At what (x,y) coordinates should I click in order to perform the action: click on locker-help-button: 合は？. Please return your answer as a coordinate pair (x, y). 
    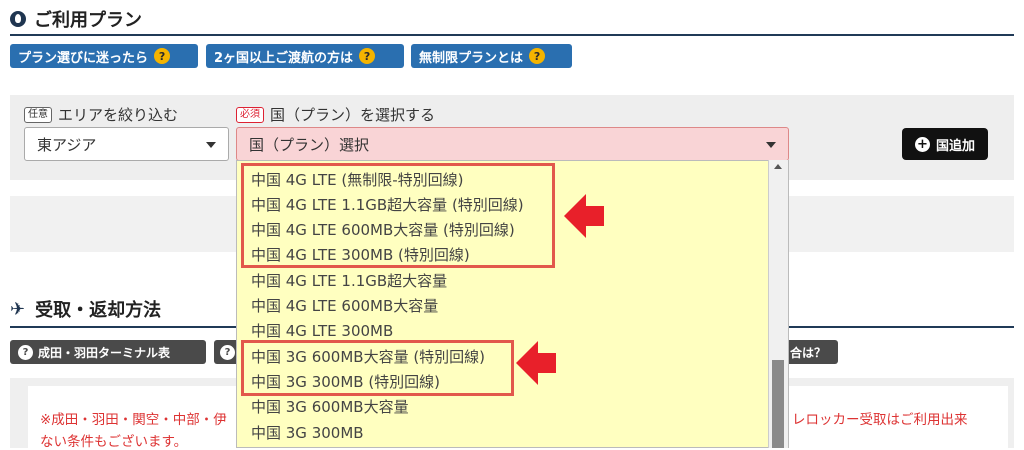
    Looking at the image, I should click on (810, 352).